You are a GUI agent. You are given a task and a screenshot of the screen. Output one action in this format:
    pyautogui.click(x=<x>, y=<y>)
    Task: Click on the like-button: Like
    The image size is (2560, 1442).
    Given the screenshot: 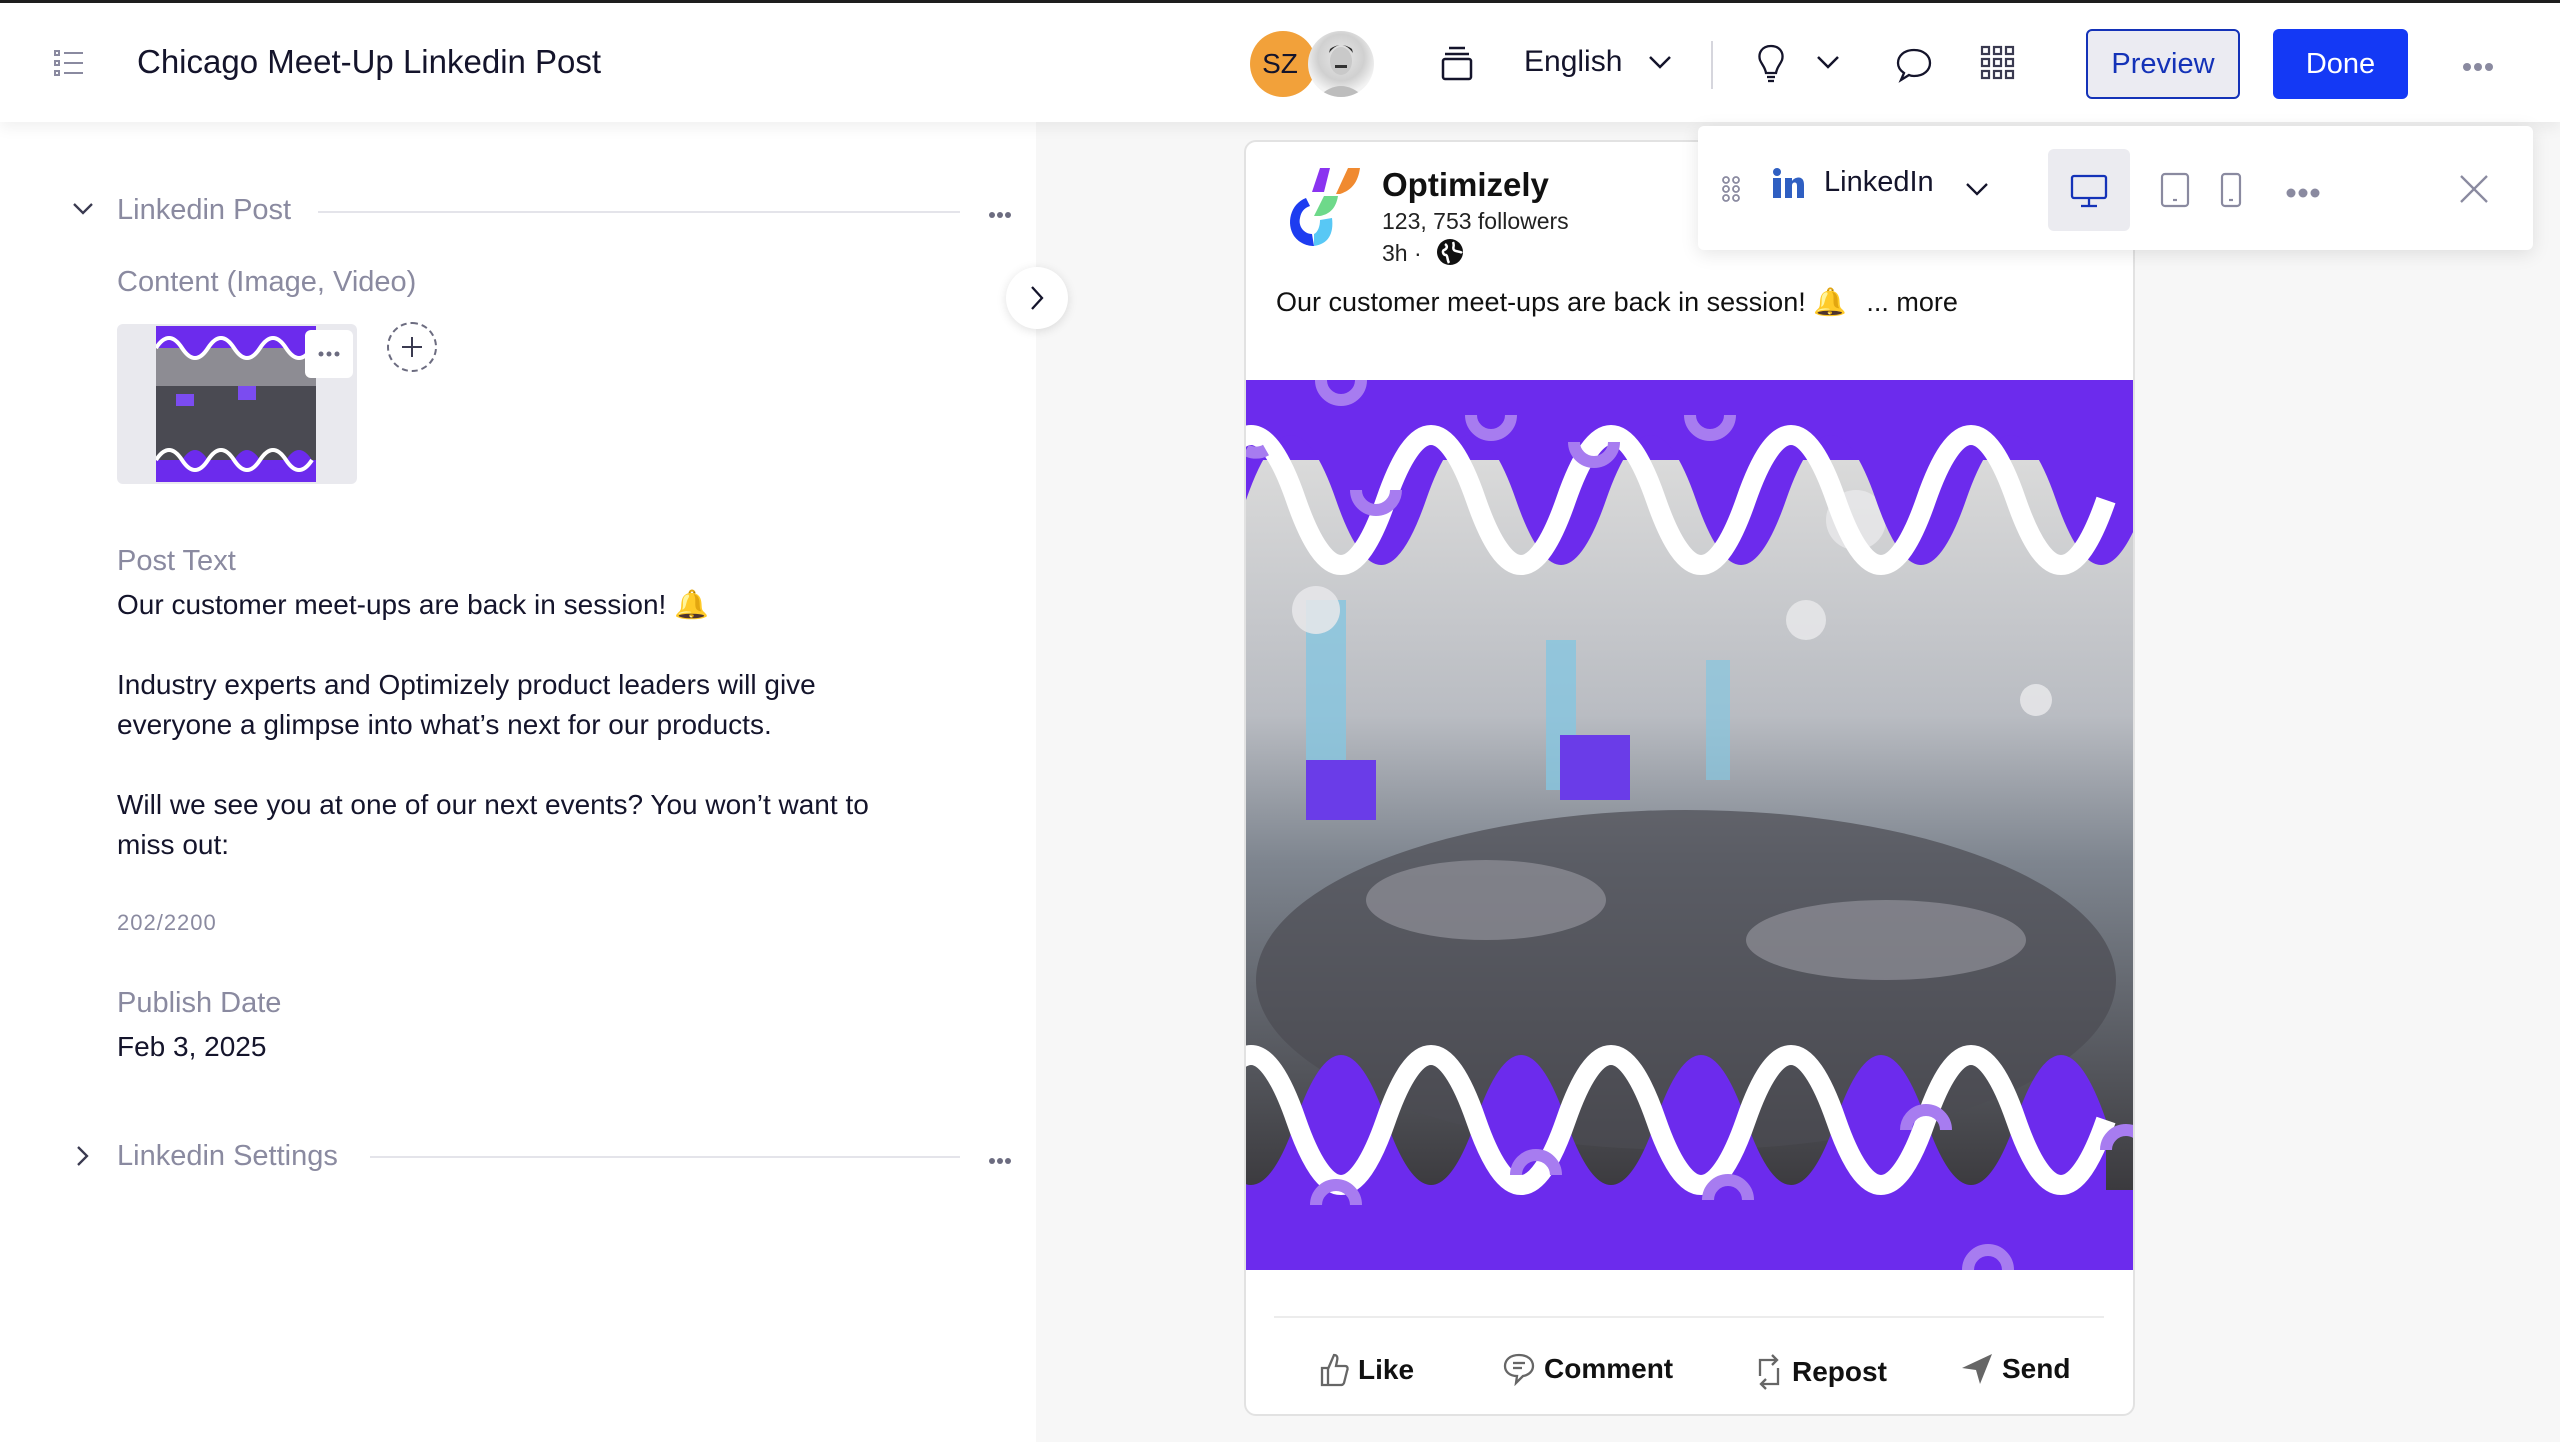 What is the action you would take?
    pyautogui.click(x=1366, y=1370)
    